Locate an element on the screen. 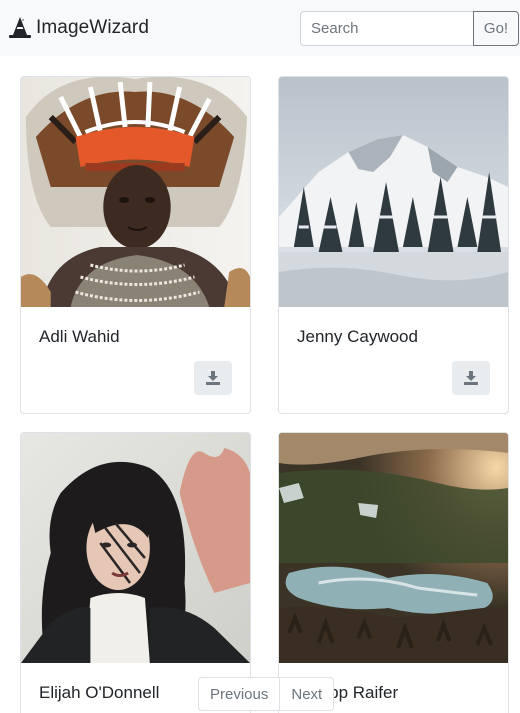  search-form: Go! is located at coordinates (409, 28).